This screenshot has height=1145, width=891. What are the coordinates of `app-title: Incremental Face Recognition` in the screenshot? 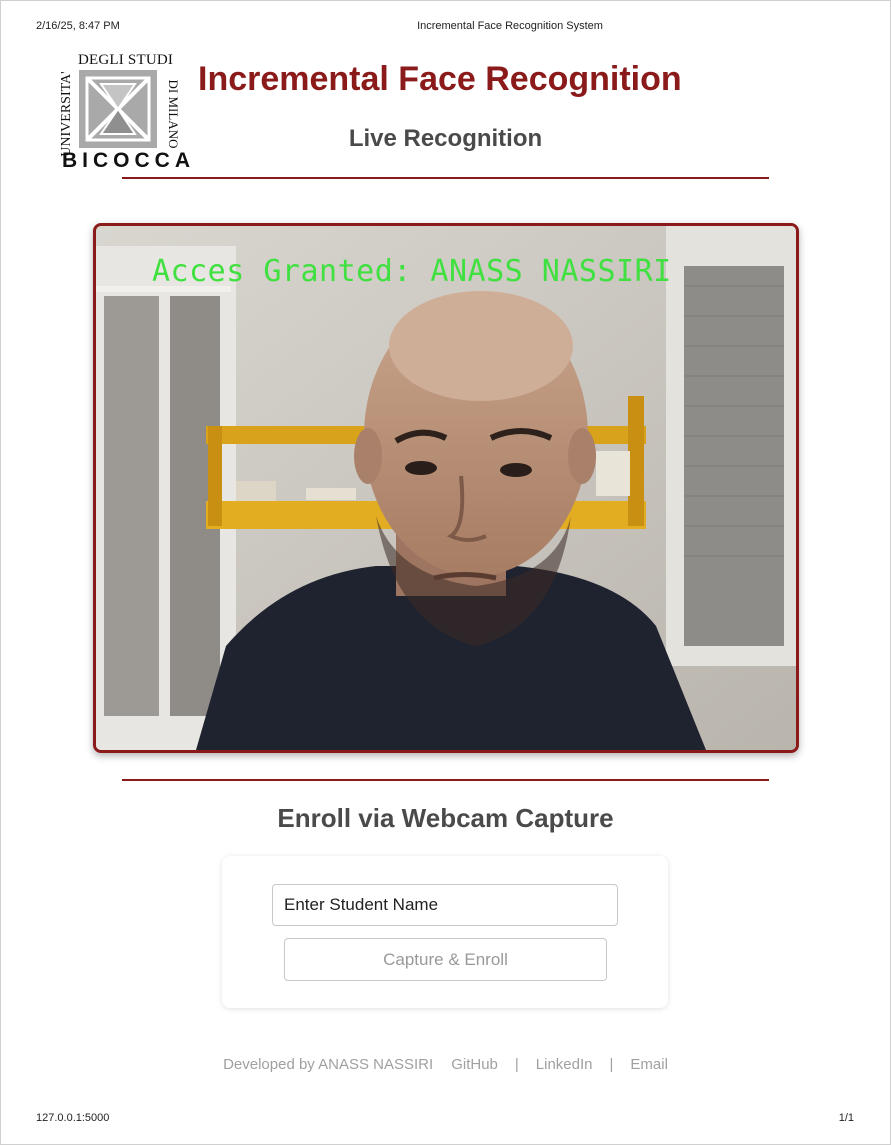 It's located at (440, 79).